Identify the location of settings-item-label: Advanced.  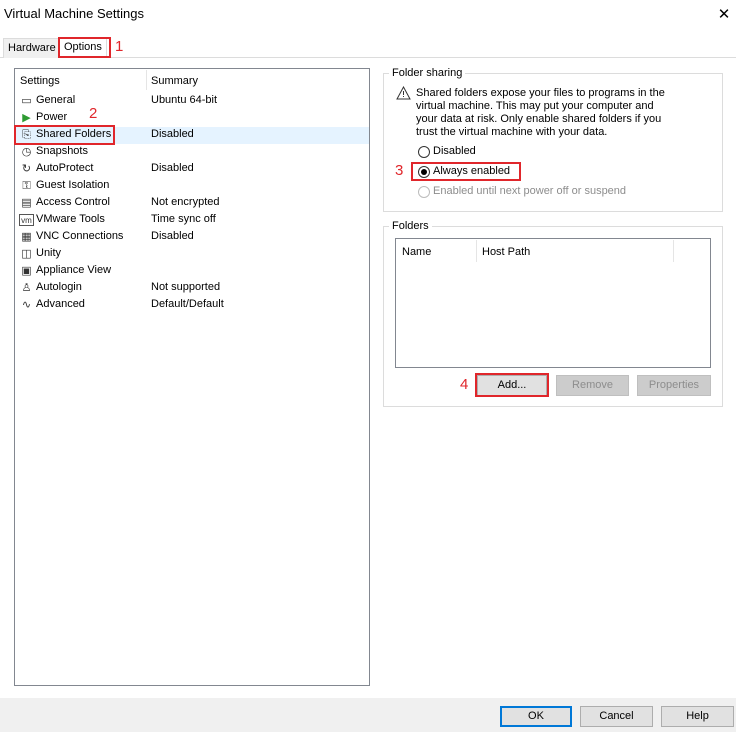
(60, 304).